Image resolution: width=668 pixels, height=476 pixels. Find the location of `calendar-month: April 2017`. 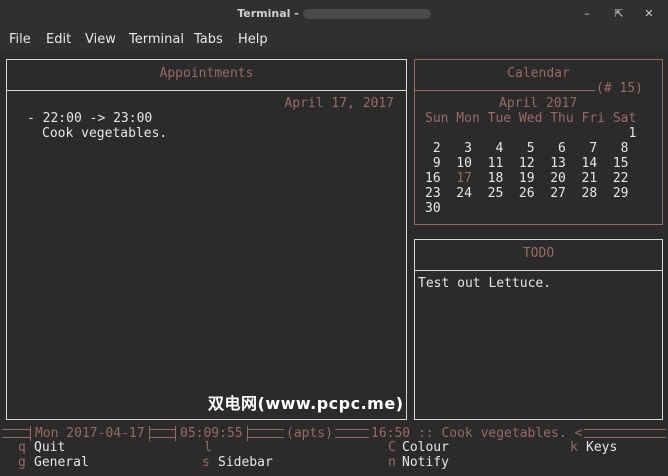

calendar-month: April 2017 is located at coordinates (538, 103).